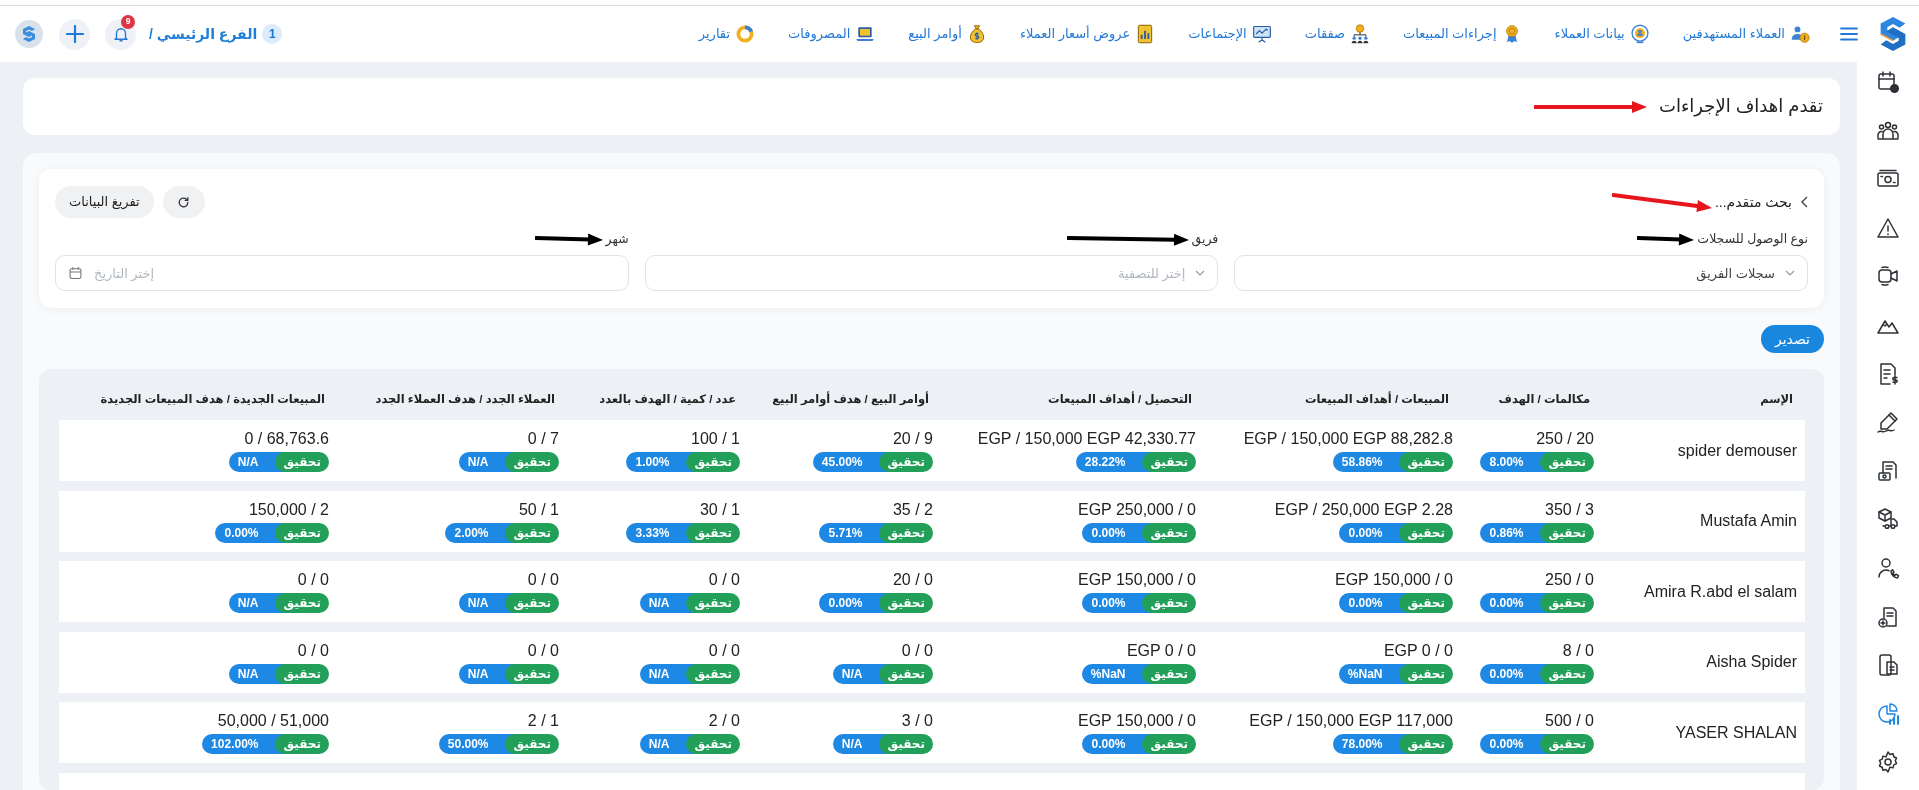 Image resolution: width=1919 pixels, height=790 pixels. I want to click on clear-button: تفريغ البيانات, so click(104, 202).